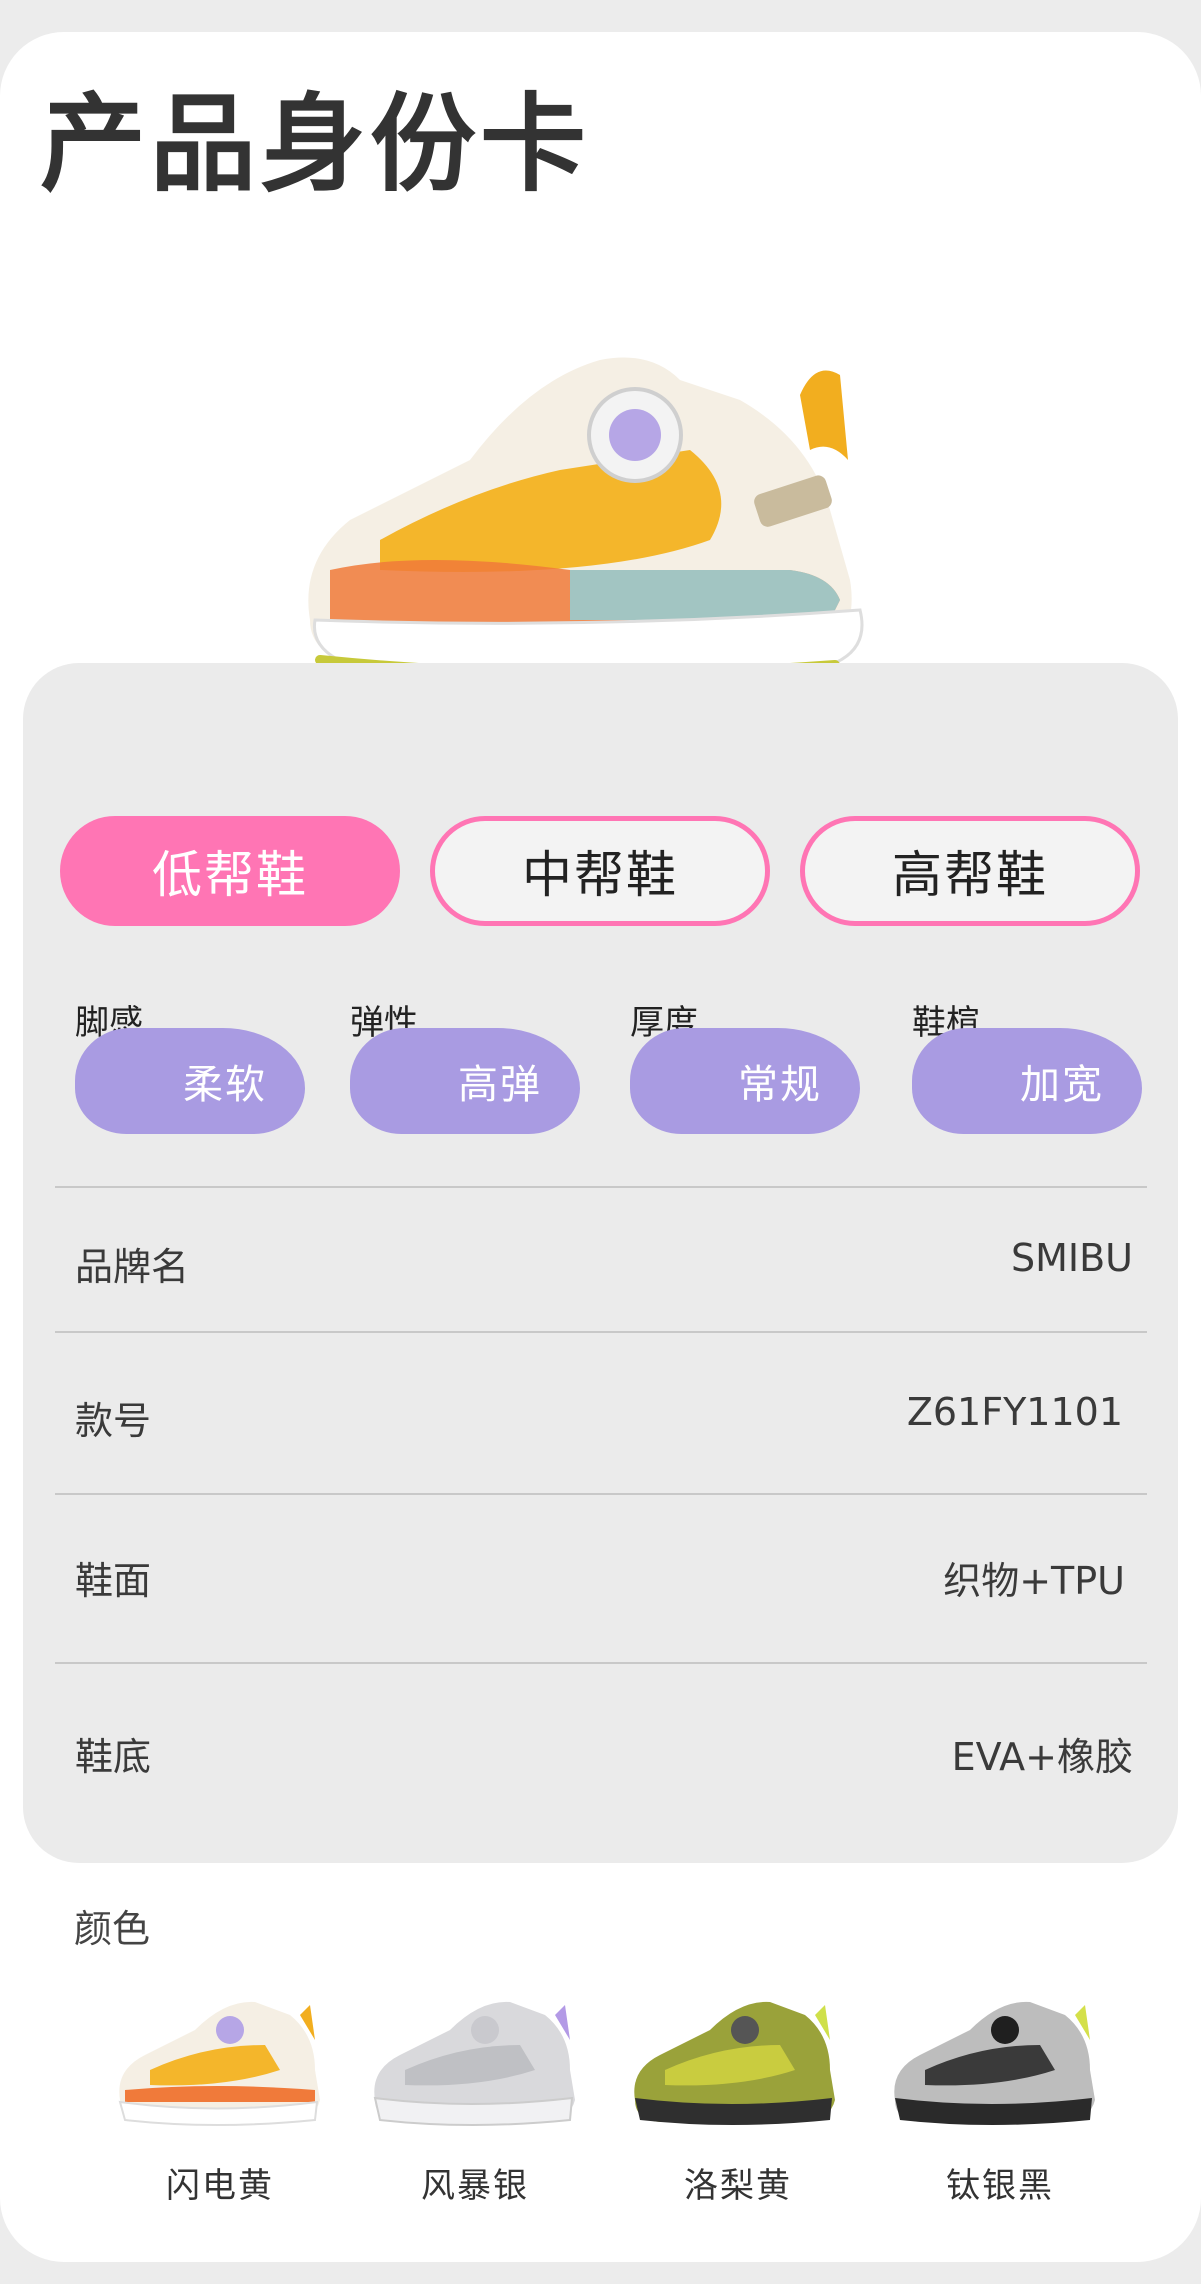 This screenshot has width=1201, height=2284. I want to click on color-swatch-pear-yellow, so click(735, 2065).